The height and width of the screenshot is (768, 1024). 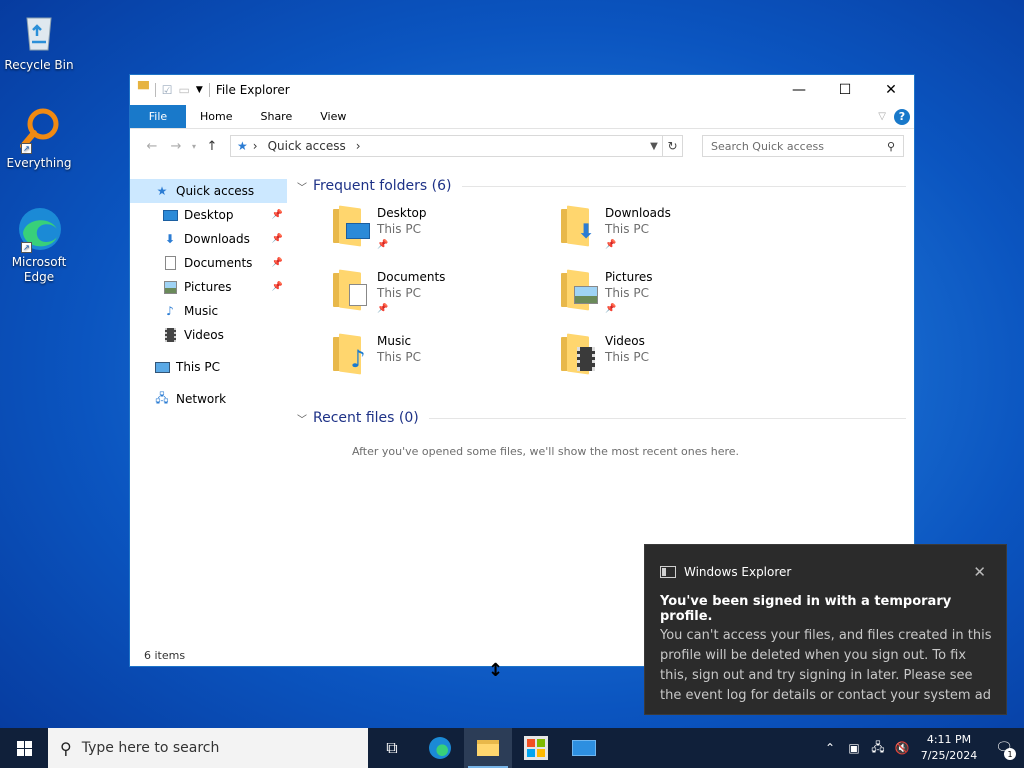 I want to click on desktop-icon-edge: ↗ Microsoft Edge, so click(x=39, y=245).